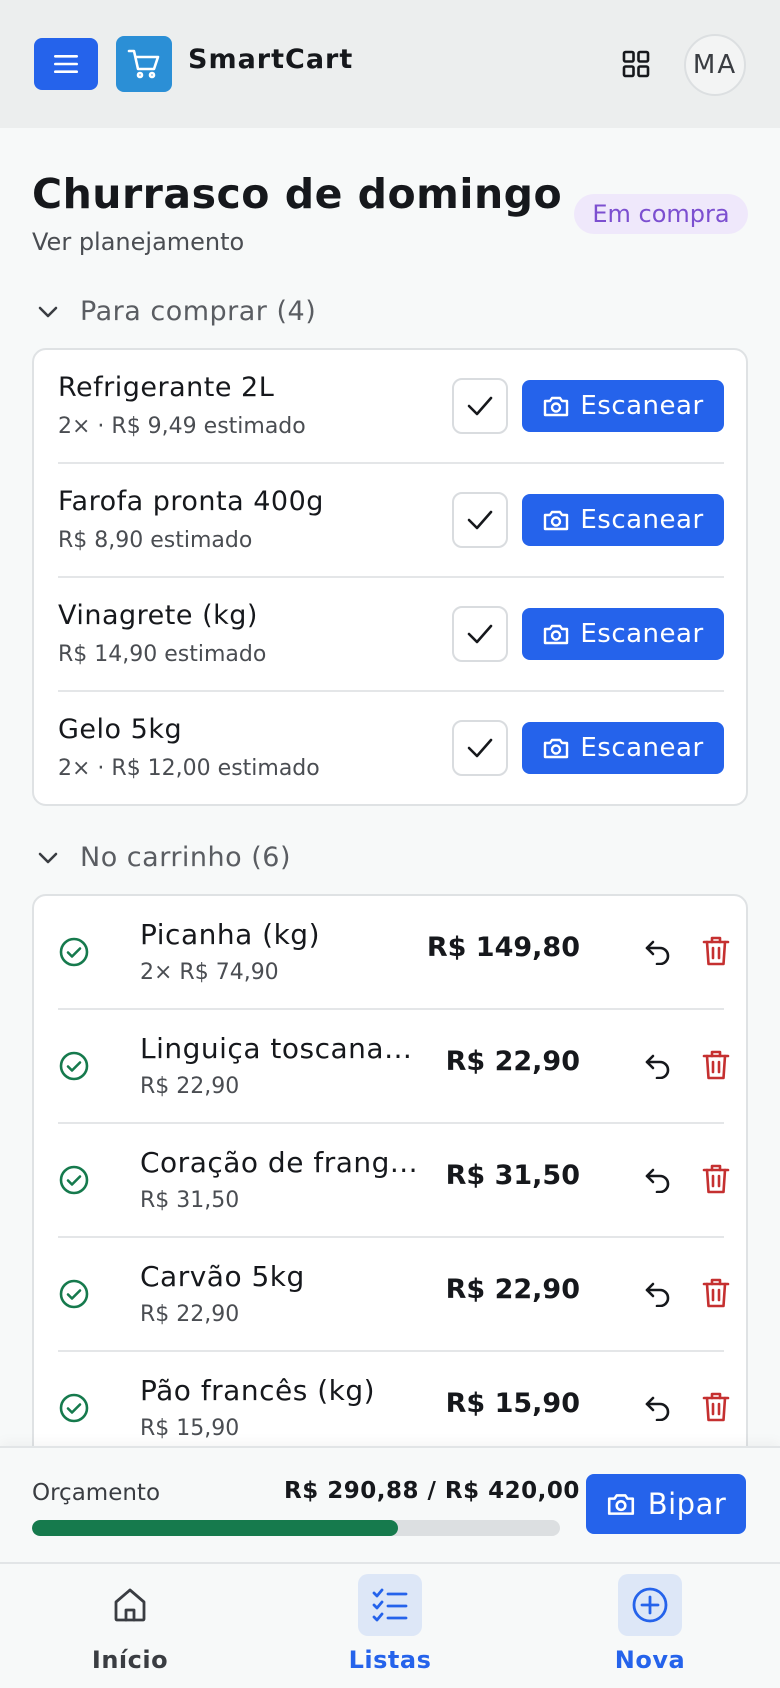 This screenshot has height=1688, width=780. I want to click on hamburger-icon, so click(66, 64).